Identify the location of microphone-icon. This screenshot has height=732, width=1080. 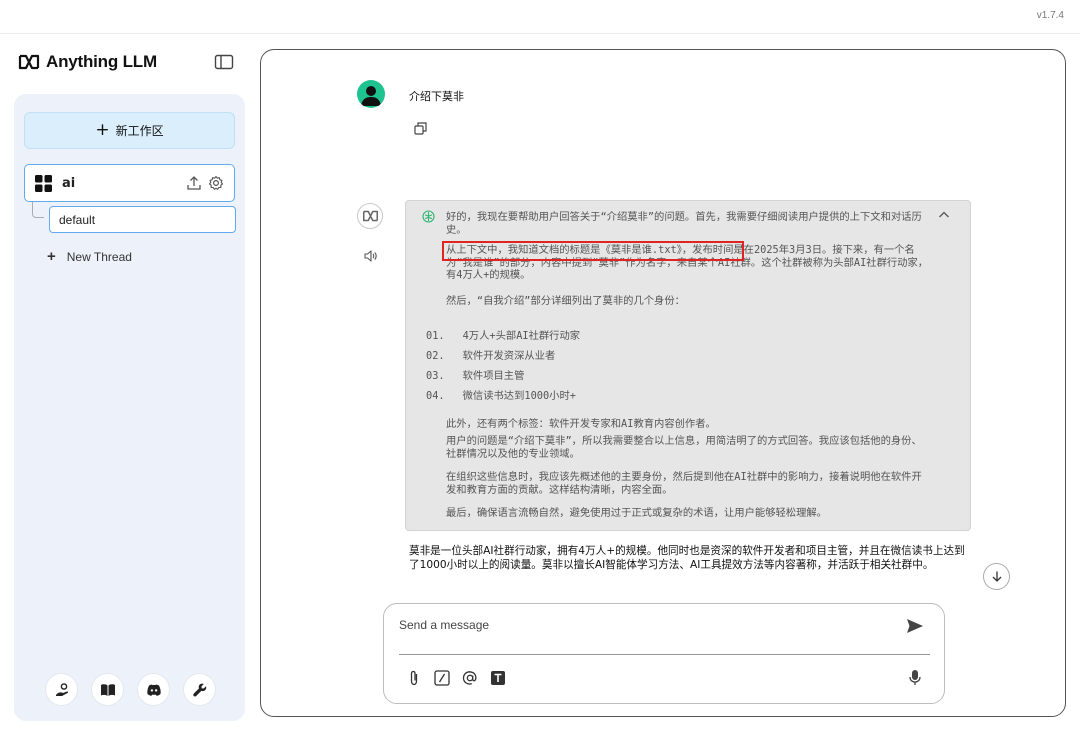
(915, 677).